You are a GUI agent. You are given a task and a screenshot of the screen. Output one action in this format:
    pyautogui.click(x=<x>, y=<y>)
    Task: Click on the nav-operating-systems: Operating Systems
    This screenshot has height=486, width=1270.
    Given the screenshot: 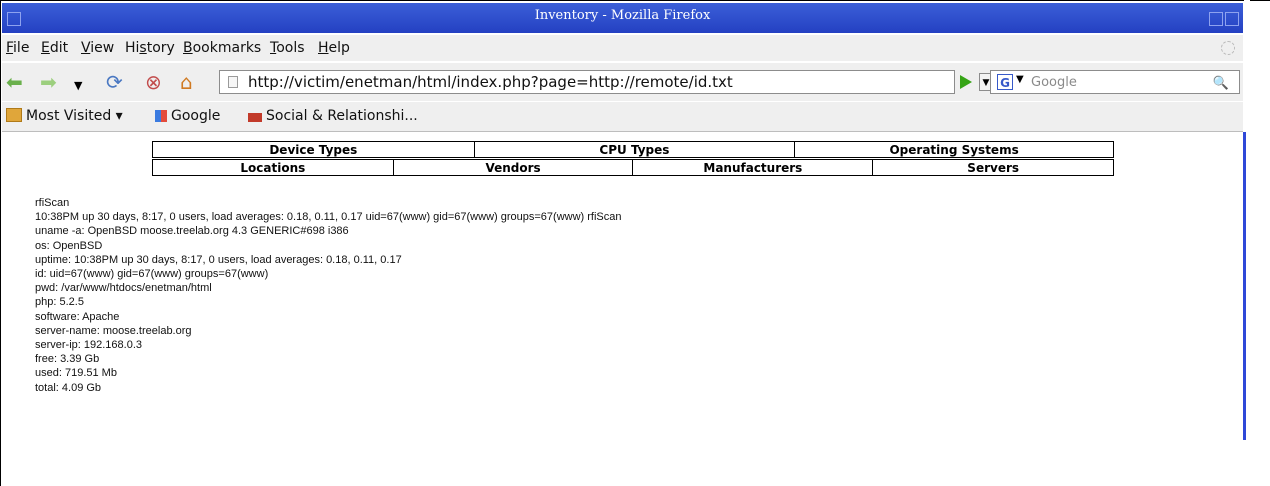 What is the action you would take?
    pyautogui.click(x=954, y=149)
    